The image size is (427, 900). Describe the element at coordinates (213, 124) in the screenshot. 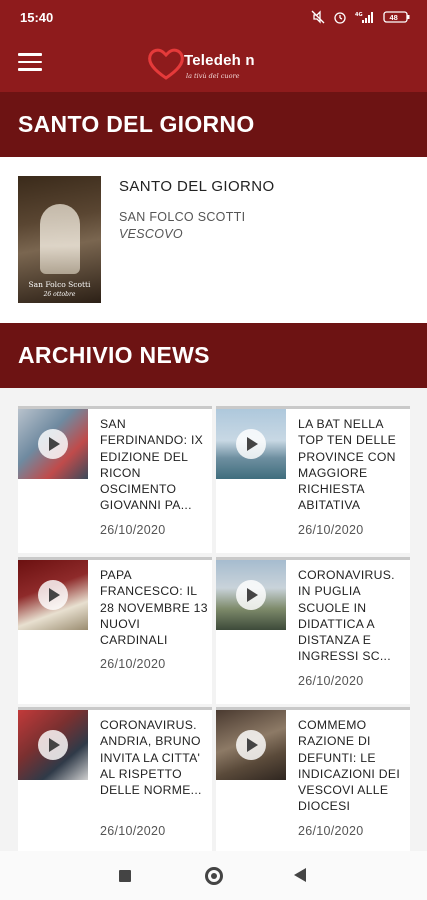

I see `saint-section-header: SANTO DEL GIORNO` at that location.